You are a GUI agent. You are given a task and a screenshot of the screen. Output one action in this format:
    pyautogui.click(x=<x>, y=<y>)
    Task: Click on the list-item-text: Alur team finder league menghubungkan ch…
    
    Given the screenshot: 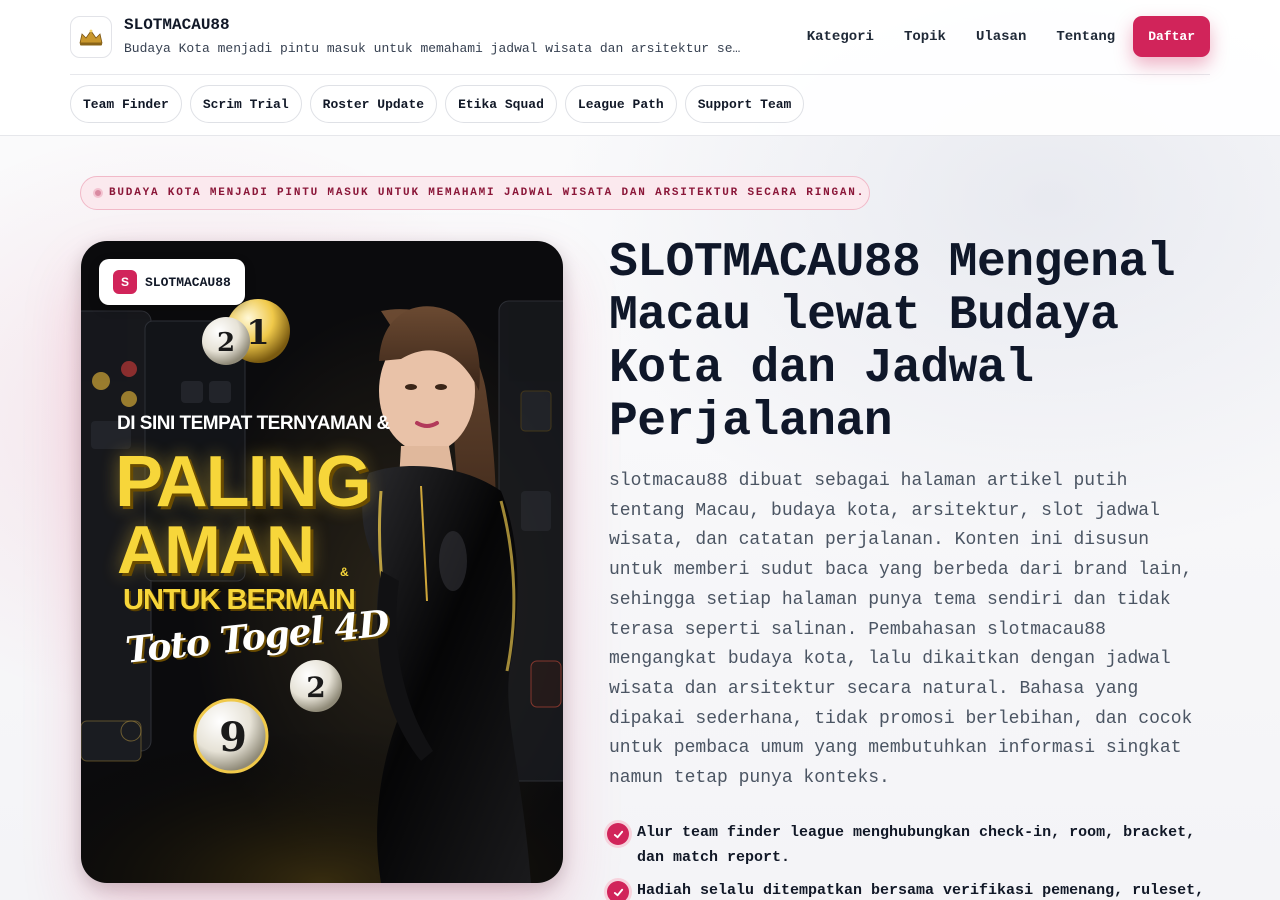 What is the action you would take?
    pyautogui.click(x=916, y=845)
    